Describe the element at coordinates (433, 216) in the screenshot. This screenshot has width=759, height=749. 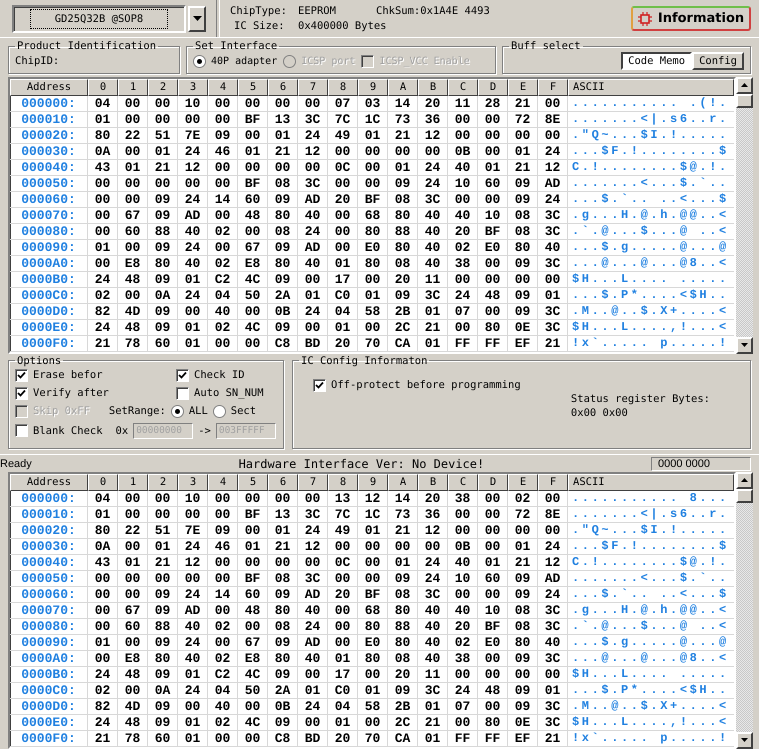
I see `hex-cell: 40` at that location.